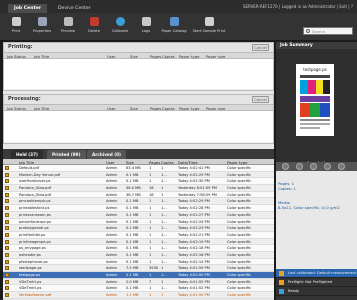 Image resolution: width=357 pixels, height=300 pixels. I want to click on tab-printed: Printed (99), so click(66, 154).